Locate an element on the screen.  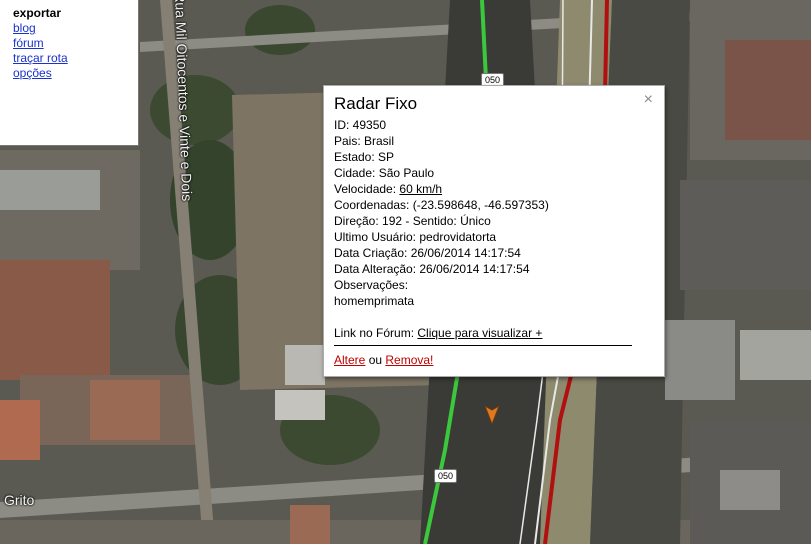
menu-link-options: opções is located at coordinates (75, 73).